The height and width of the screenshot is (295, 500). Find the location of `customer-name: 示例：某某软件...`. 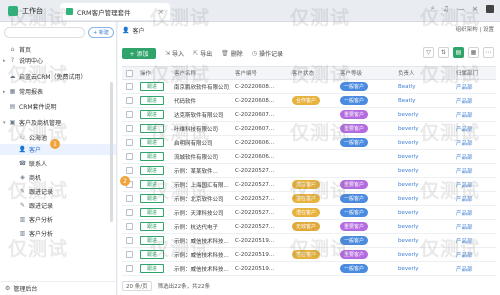

customer-name: 示例：某某软件... is located at coordinates (204, 170).